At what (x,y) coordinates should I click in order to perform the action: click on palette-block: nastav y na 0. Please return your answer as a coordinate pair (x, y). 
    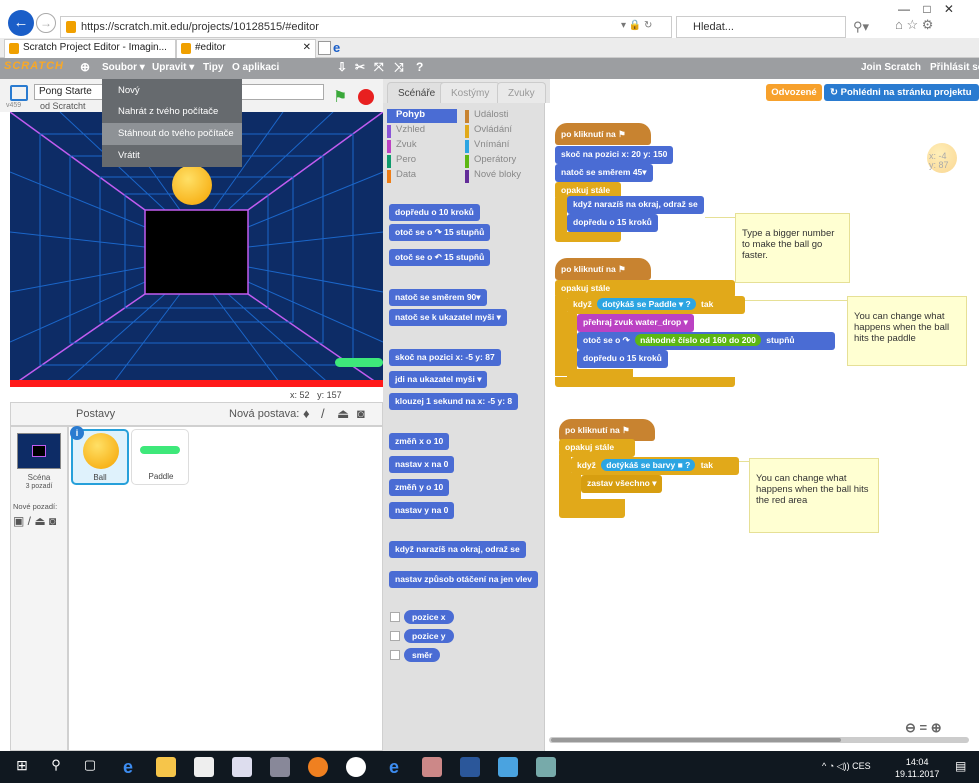
    Looking at the image, I should click on (422, 510).